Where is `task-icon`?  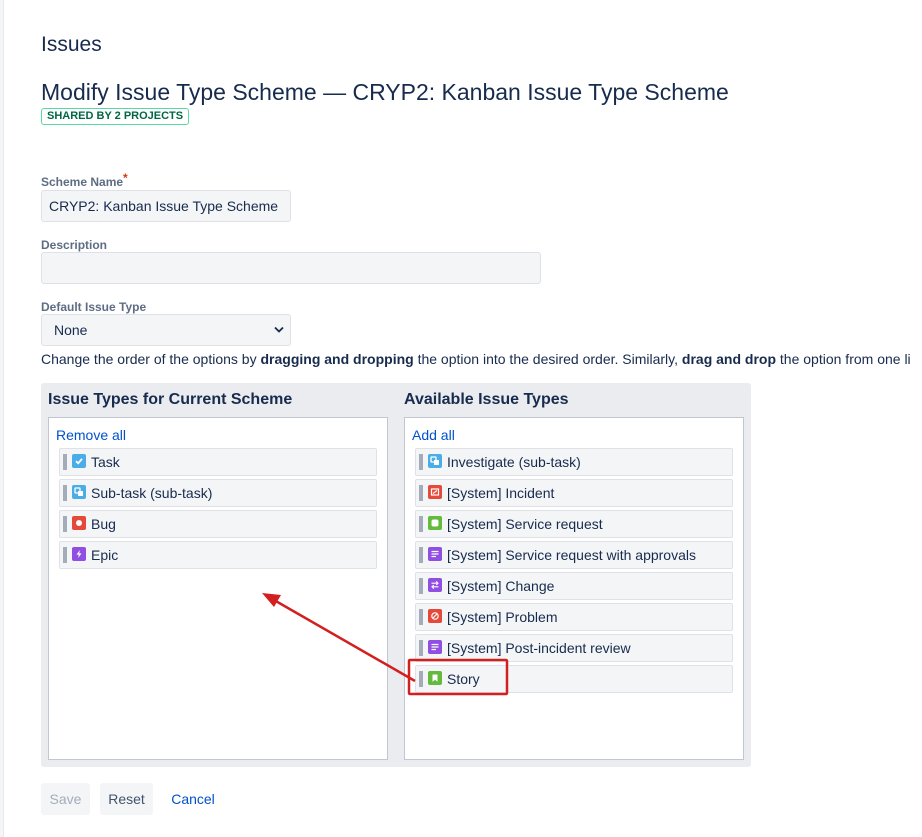
task-icon is located at coordinates (79, 461).